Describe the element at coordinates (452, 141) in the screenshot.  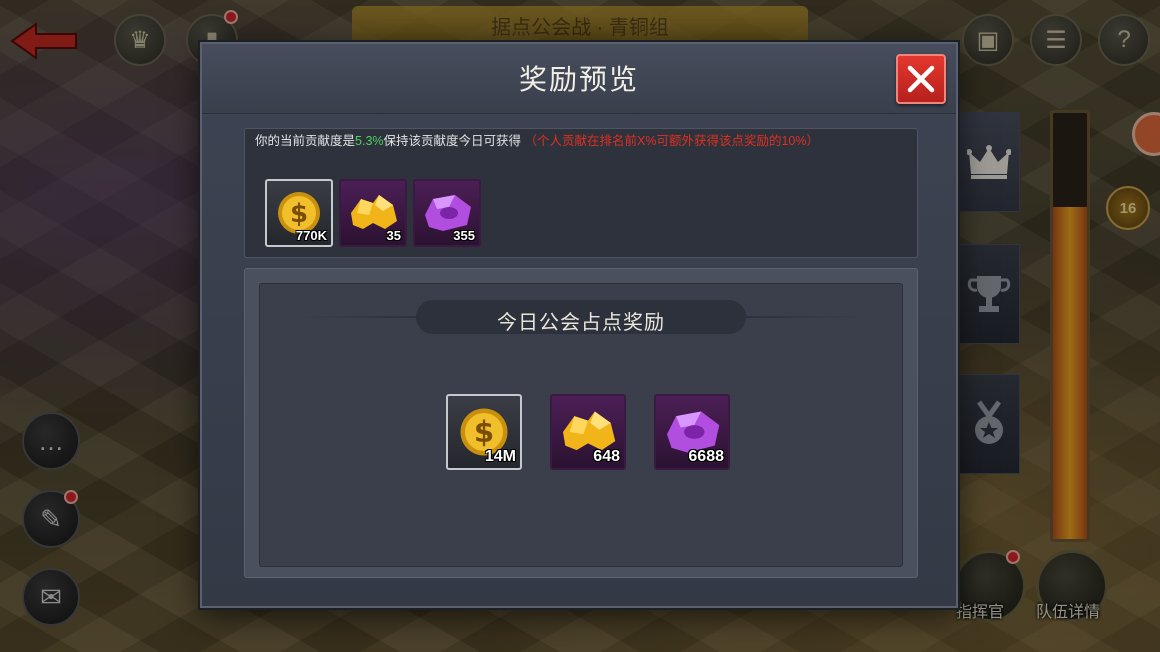
I see `contribution-middle: 保持该贡献度今日可获得` at that location.